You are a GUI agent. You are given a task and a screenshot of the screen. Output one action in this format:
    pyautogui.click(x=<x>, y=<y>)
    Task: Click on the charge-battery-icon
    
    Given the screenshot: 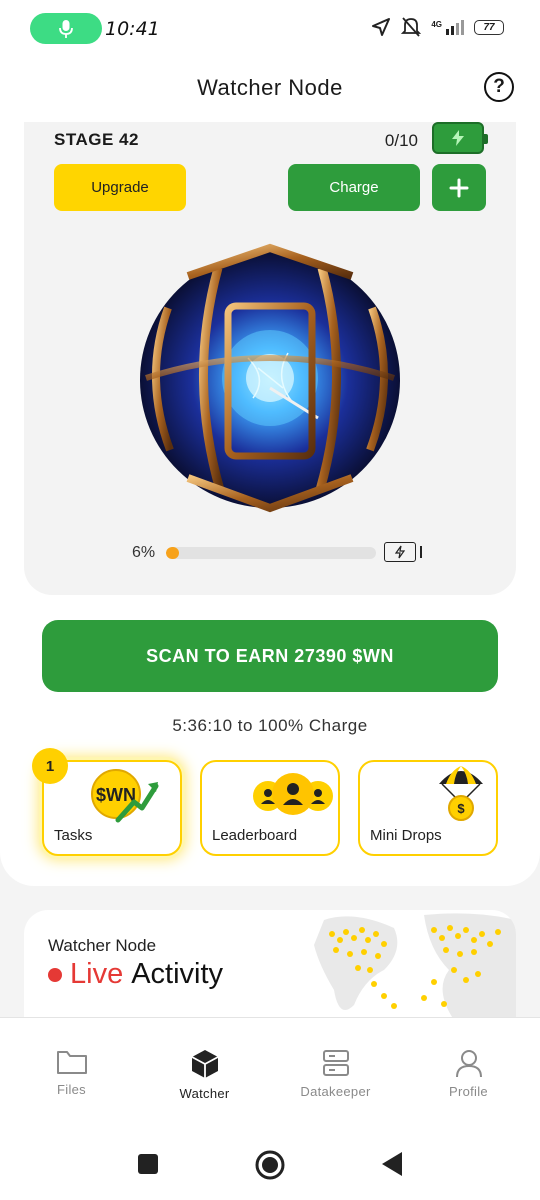 What is the action you would take?
    pyautogui.click(x=460, y=138)
    